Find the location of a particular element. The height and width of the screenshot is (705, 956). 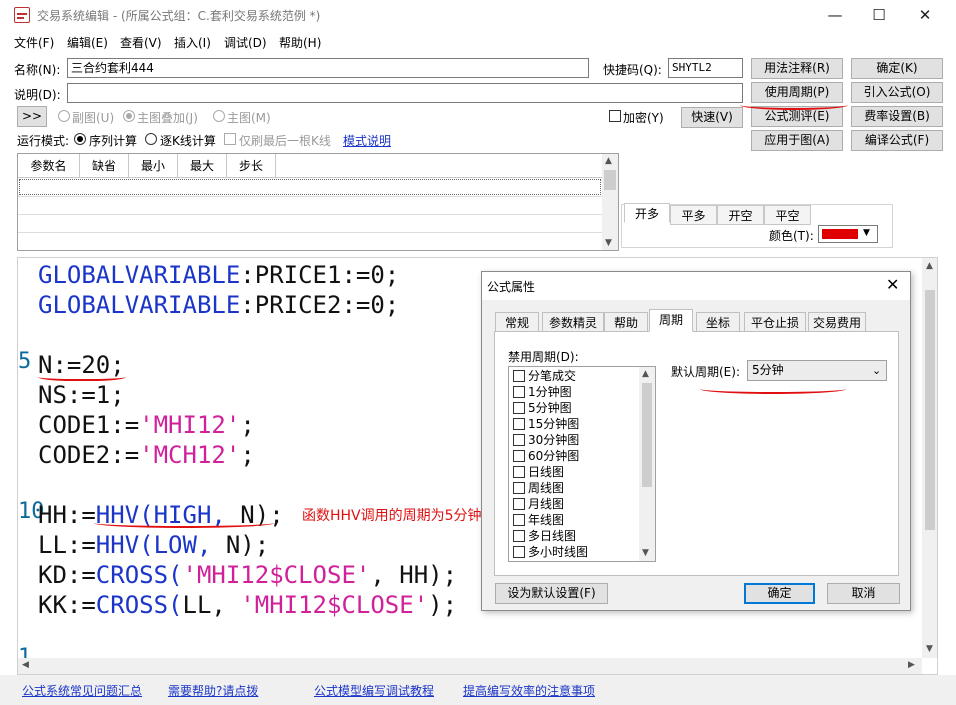

period-label: 多日线图 is located at coordinates (552, 536).